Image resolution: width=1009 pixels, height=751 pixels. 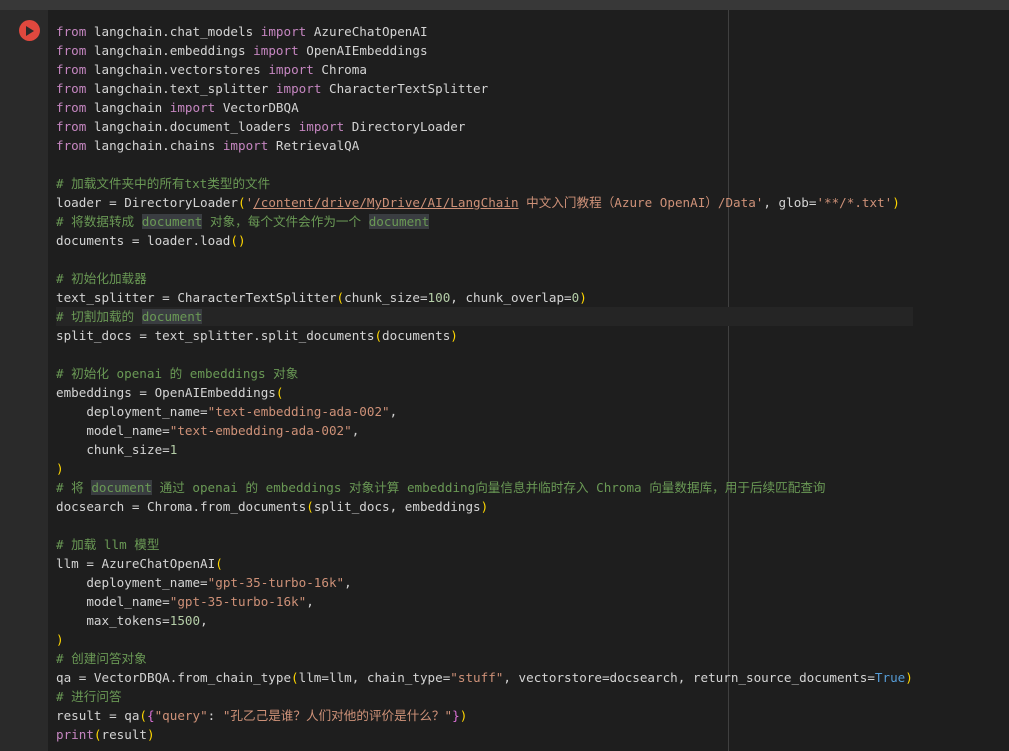 I want to click on code-token: langchain.embeddings, so click(x=170, y=50).